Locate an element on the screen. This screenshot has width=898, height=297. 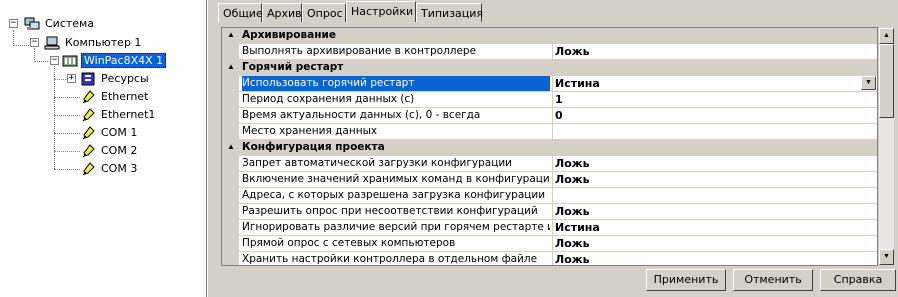
tab-settings: Настройки is located at coordinates (381, 11).